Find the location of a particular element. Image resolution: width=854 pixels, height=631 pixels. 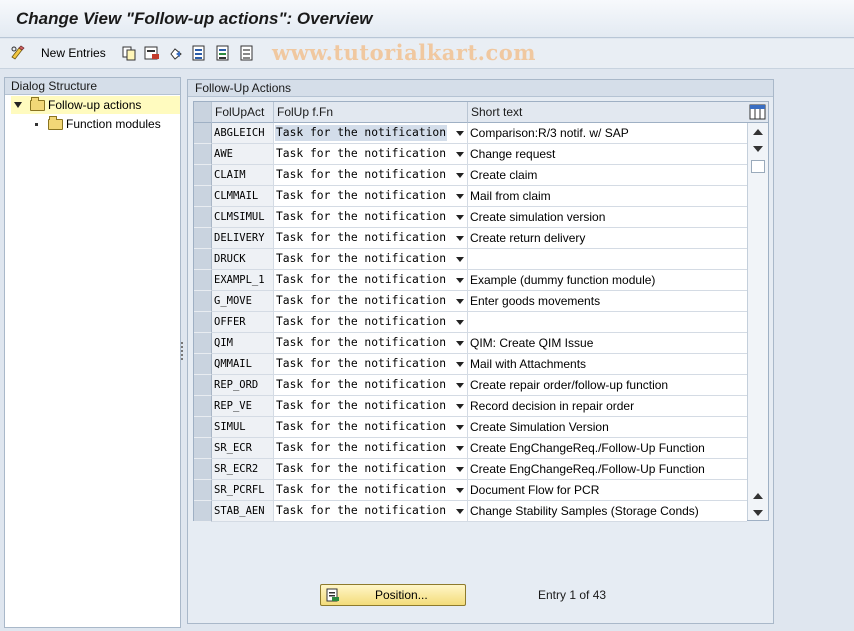

short-text-field: Enter goods movements is located at coordinates (607, 301).